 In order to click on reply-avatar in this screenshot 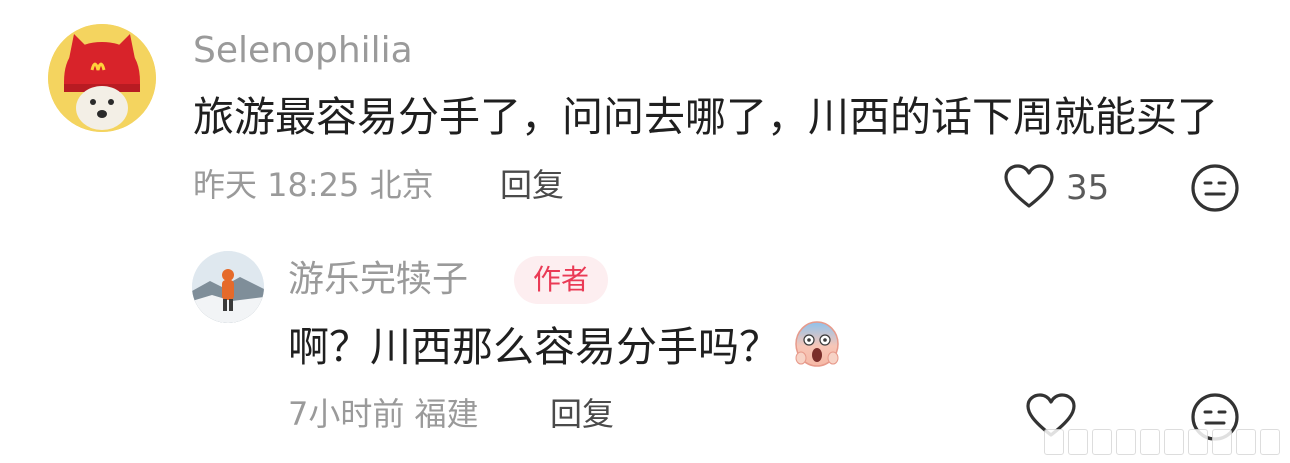, I will do `click(228, 287)`.